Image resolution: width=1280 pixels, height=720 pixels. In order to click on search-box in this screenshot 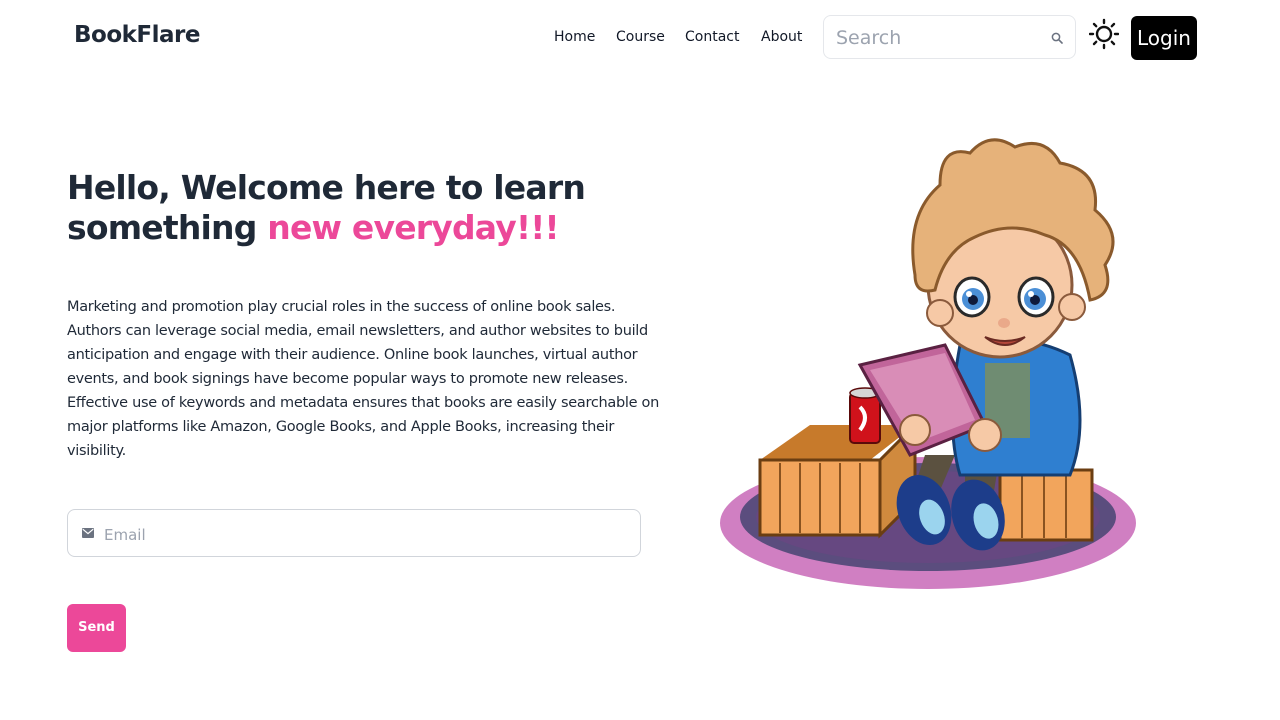, I will do `click(949, 37)`.